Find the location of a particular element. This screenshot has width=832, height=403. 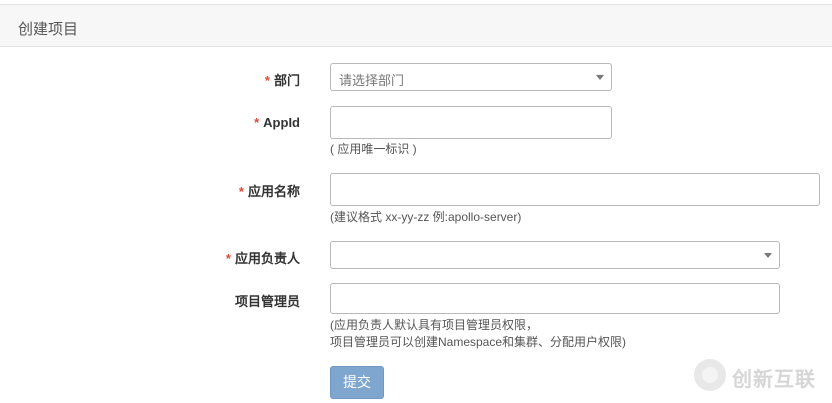

watermark-text: 创新互联 is located at coordinates (774, 380).